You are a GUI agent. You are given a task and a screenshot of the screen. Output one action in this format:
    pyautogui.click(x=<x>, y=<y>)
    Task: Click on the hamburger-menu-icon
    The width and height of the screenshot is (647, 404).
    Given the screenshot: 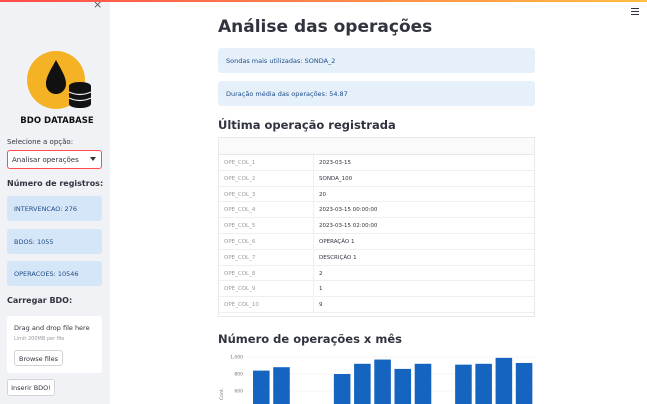 What is the action you would take?
    pyautogui.click(x=635, y=12)
    